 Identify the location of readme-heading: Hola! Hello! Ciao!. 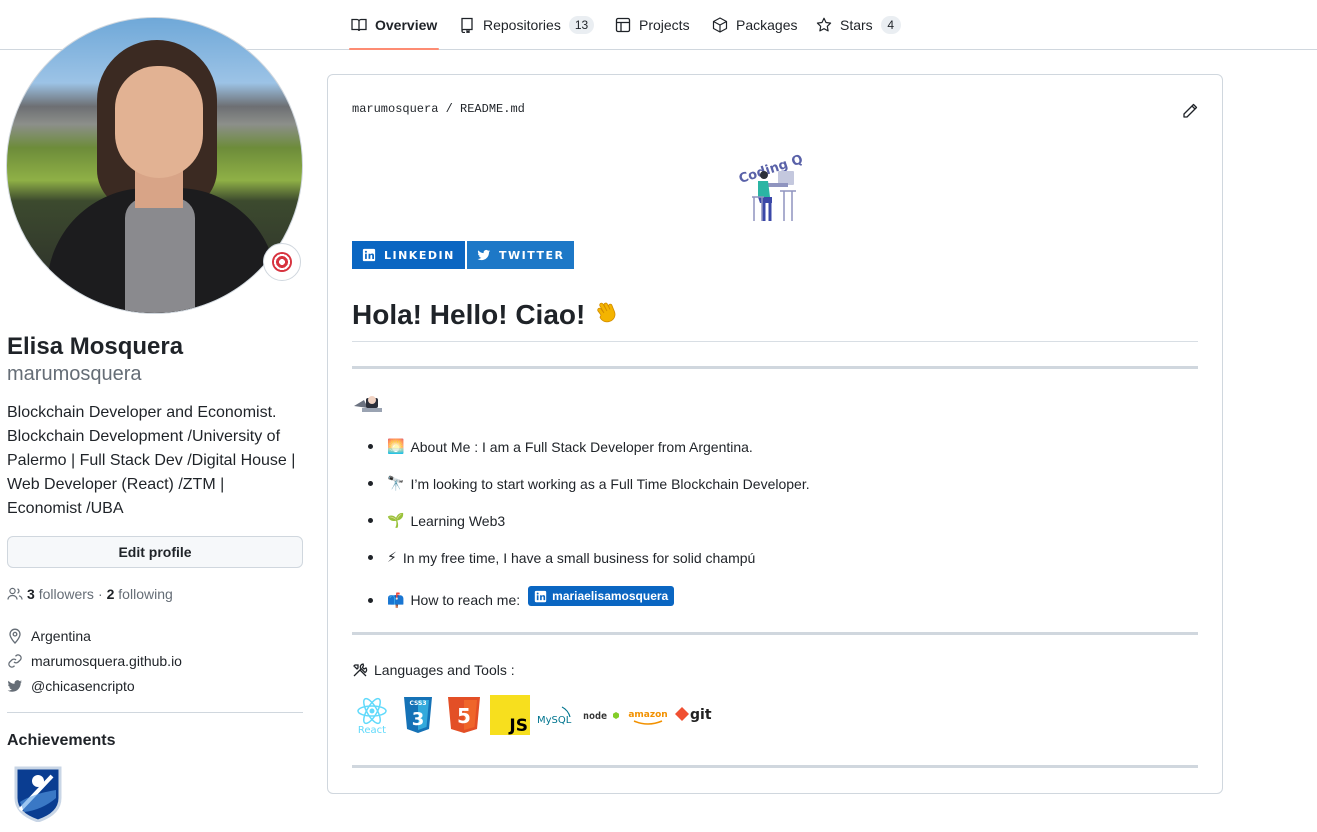
(486, 315).